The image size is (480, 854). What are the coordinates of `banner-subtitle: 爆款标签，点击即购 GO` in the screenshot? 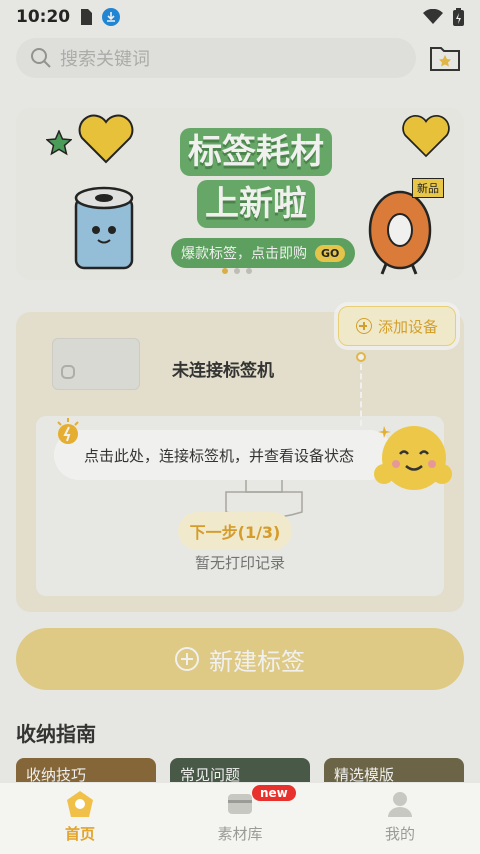 It's located at (263, 253).